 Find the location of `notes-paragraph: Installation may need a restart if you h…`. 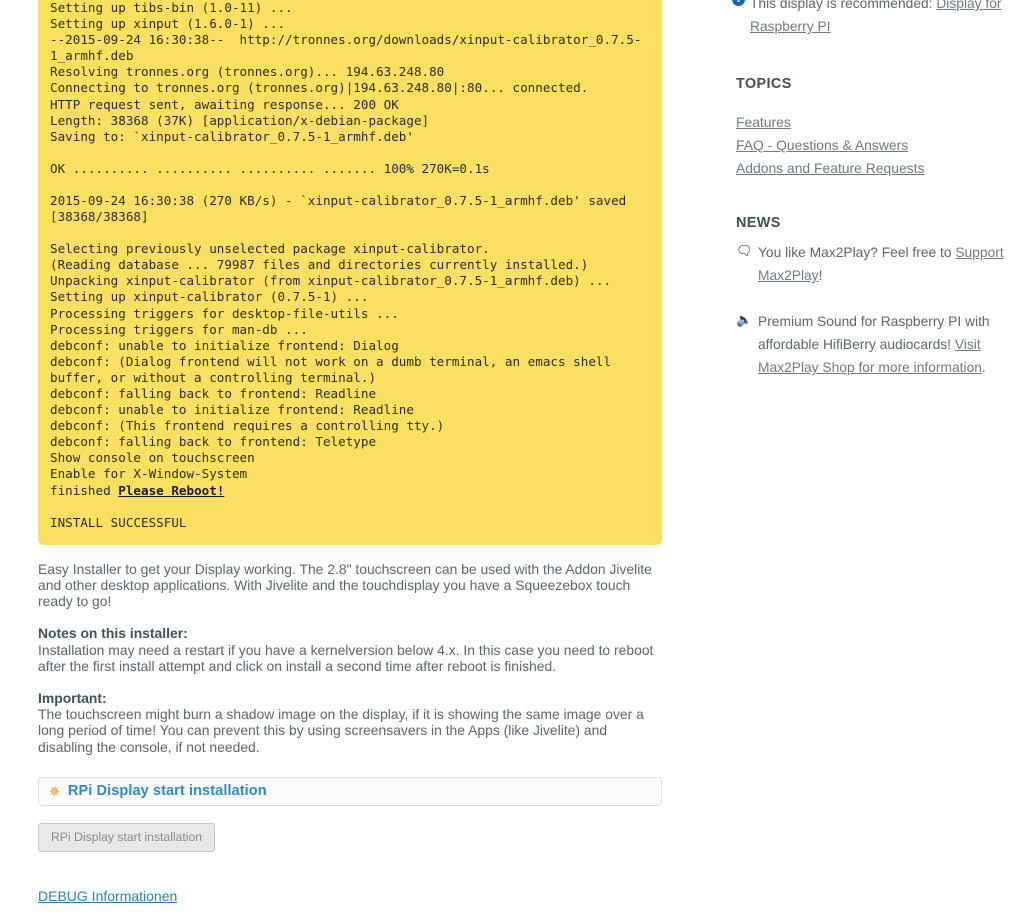

notes-paragraph: Installation may need a restart if you h… is located at coordinates (346, 657).